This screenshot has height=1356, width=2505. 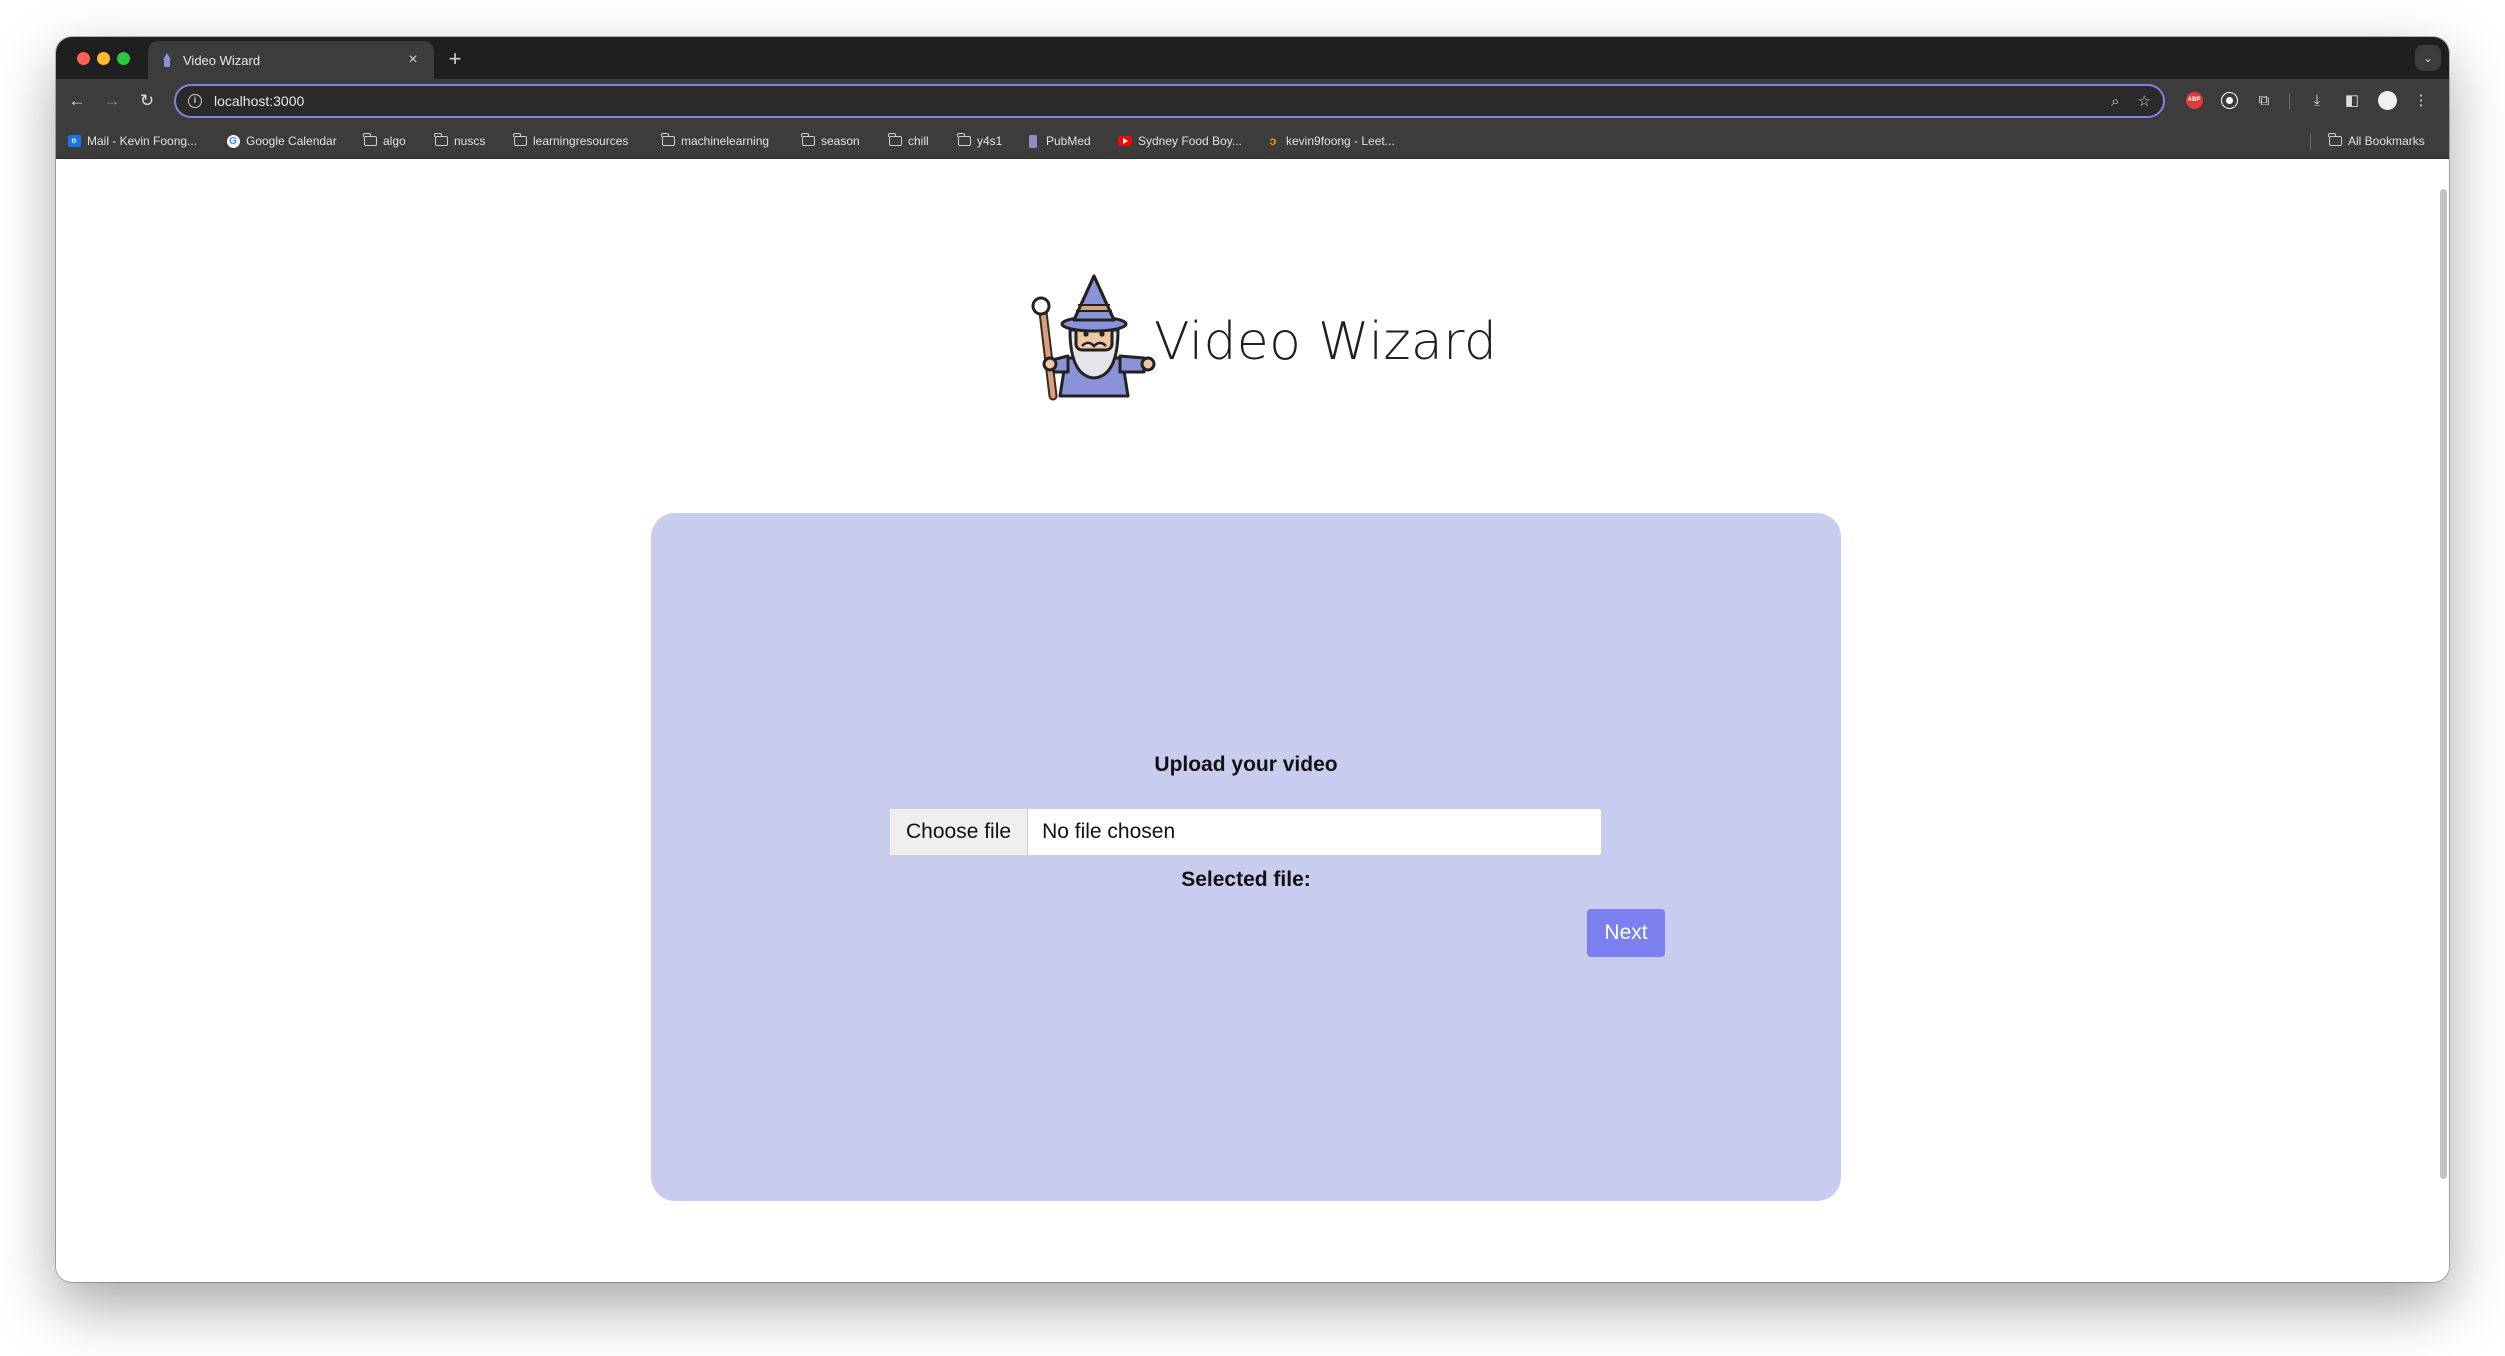 I want to click on upload-heading: Upload your video, so click(x=1246, y=764).